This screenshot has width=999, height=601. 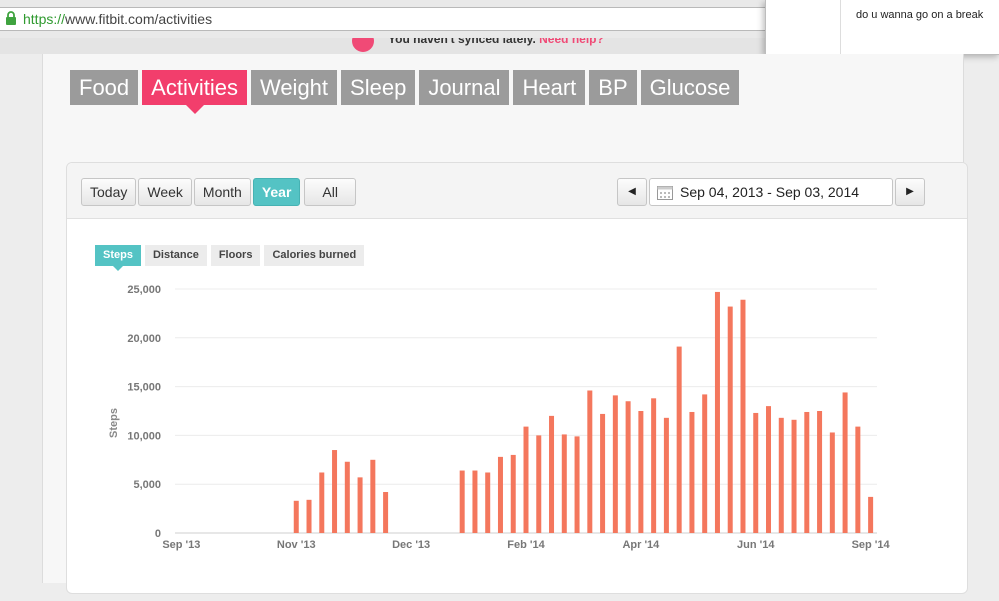 I want to click on x-tick-label: Apr '14, so click(x=641, y=545).